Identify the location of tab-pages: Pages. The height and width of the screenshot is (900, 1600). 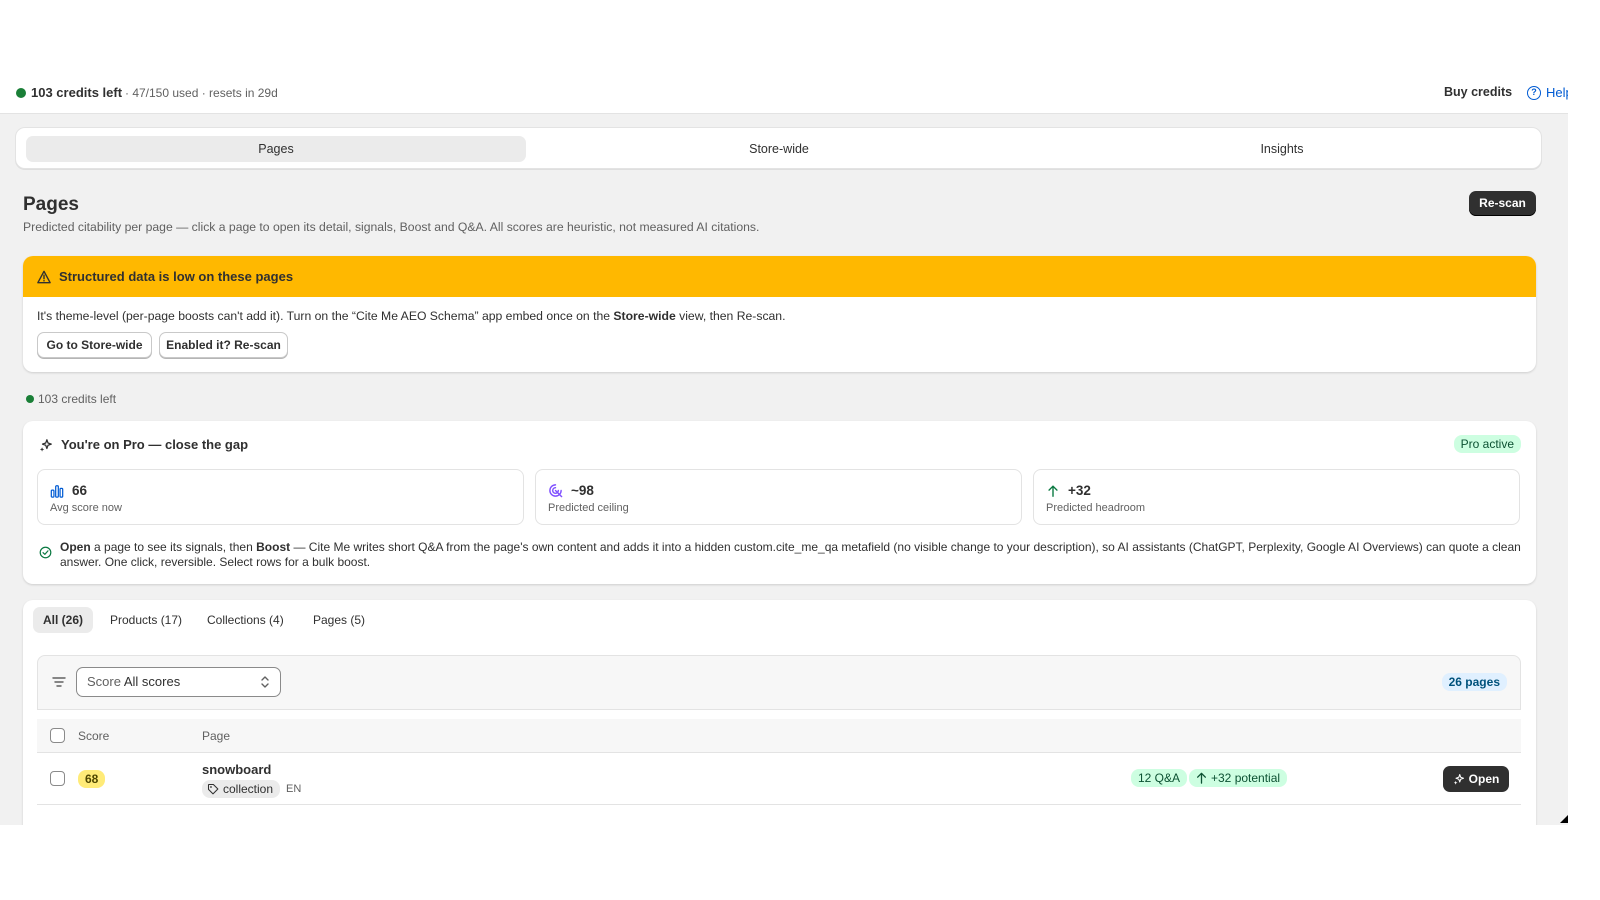
(276, 149).